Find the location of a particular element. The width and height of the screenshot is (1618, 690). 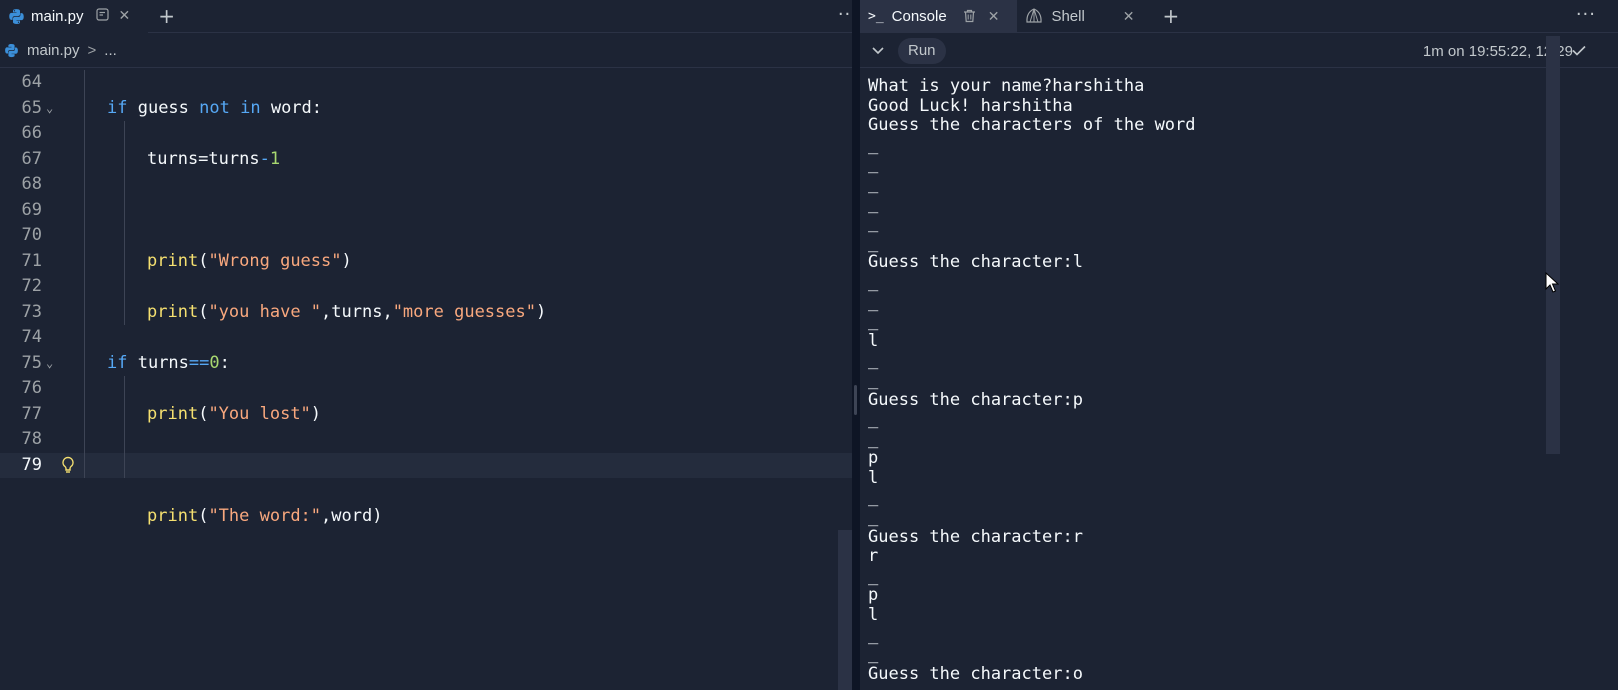

code-line: 78 is located at coordinates (432, 440).